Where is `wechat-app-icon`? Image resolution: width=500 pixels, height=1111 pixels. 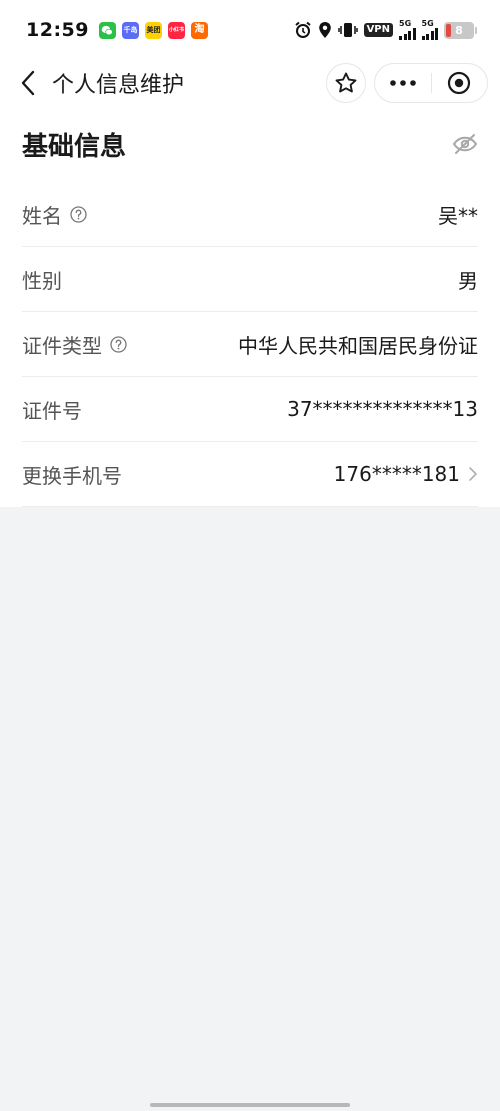 wechat-app-icon is located at coordinates (107, 30).